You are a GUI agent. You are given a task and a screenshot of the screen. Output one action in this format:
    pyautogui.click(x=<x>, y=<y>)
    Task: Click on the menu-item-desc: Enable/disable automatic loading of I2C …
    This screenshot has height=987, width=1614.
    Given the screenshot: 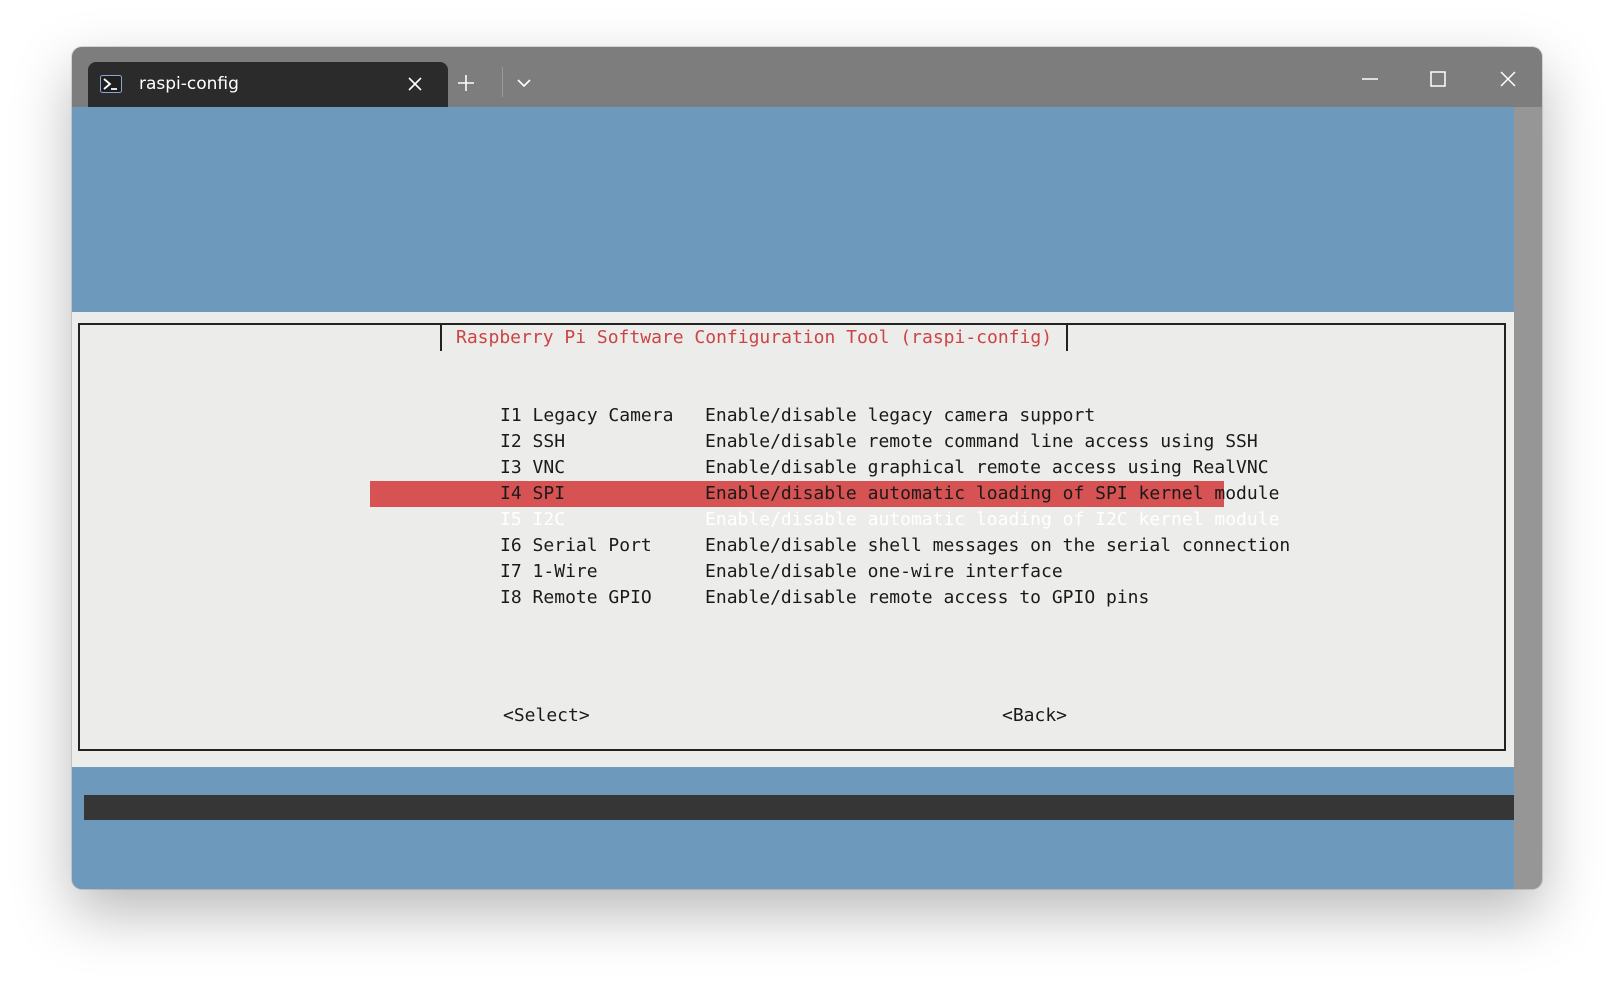 What is the action you would take?
    pyautogui.click(x=992, y=519)
    